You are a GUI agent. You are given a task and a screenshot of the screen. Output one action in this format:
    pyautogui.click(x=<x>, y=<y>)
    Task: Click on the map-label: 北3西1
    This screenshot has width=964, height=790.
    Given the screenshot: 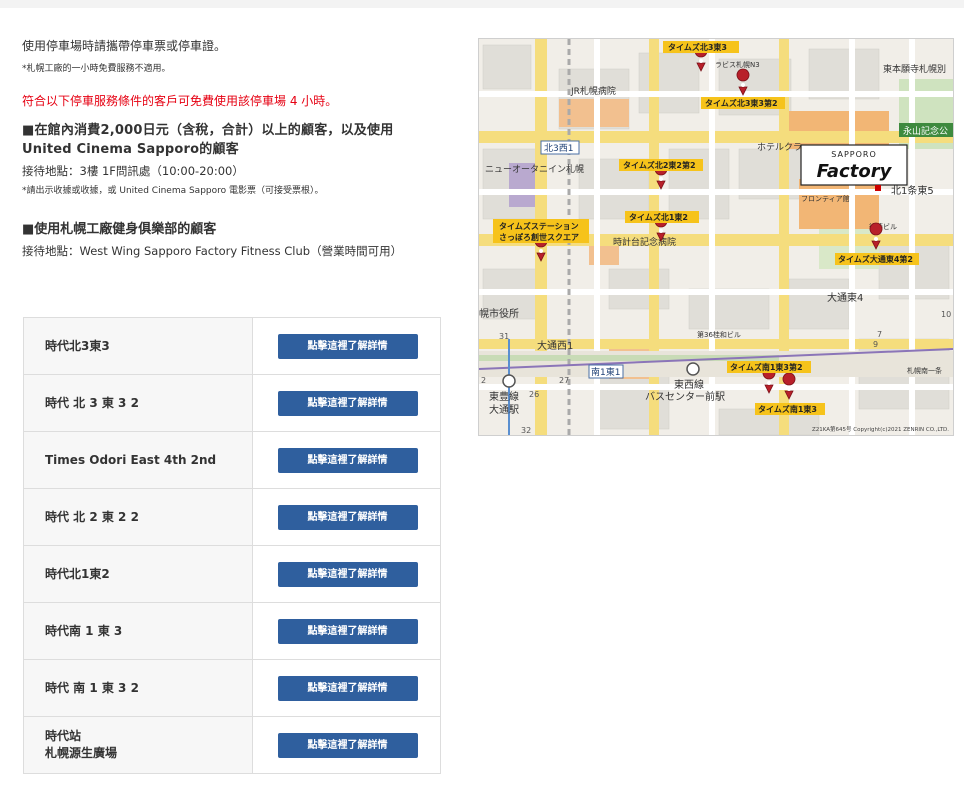 What is the action you would take?
    pyautogui.click(x=558, y=148)
    